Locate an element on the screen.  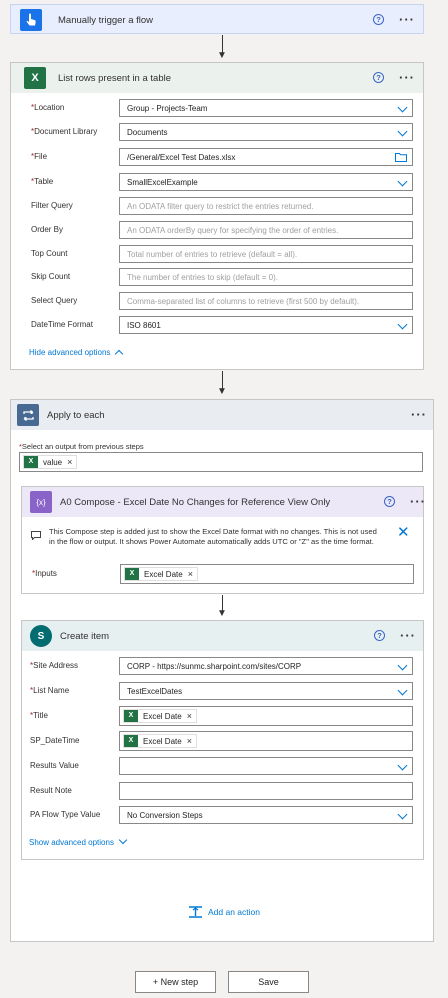
document-library-dropdown: Documents is located at coordinates (266, 132).